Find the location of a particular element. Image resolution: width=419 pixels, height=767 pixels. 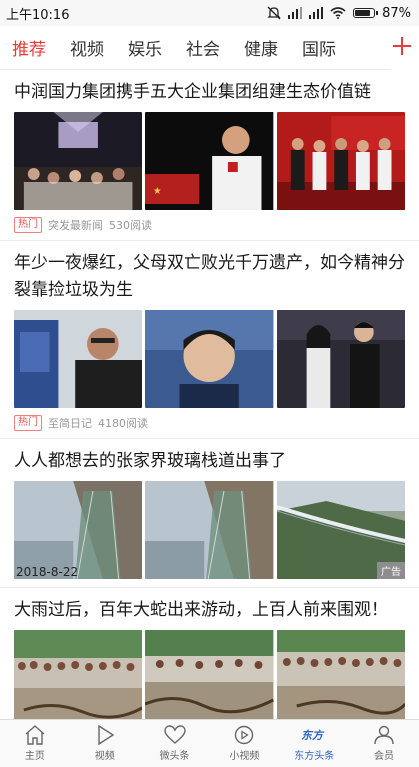

brand-icon: 东方 is located at coordinates (314, 735).